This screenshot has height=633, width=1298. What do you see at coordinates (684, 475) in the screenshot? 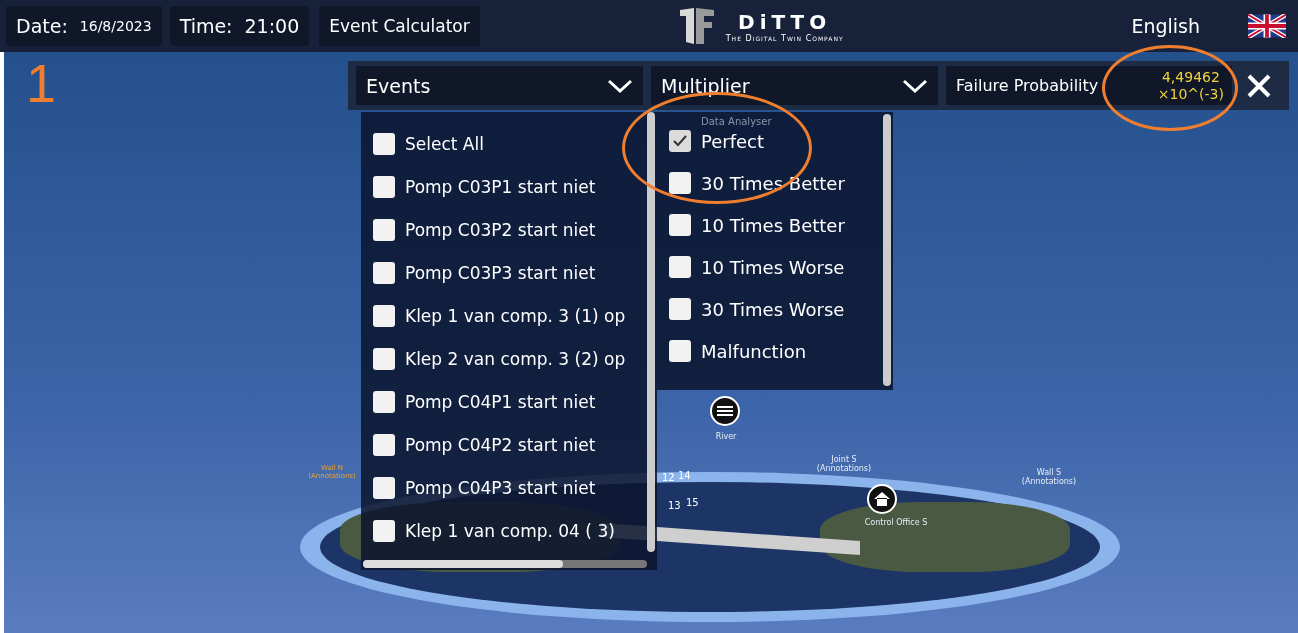
I see `pin-number: 14` at bounding box center [684, 475].